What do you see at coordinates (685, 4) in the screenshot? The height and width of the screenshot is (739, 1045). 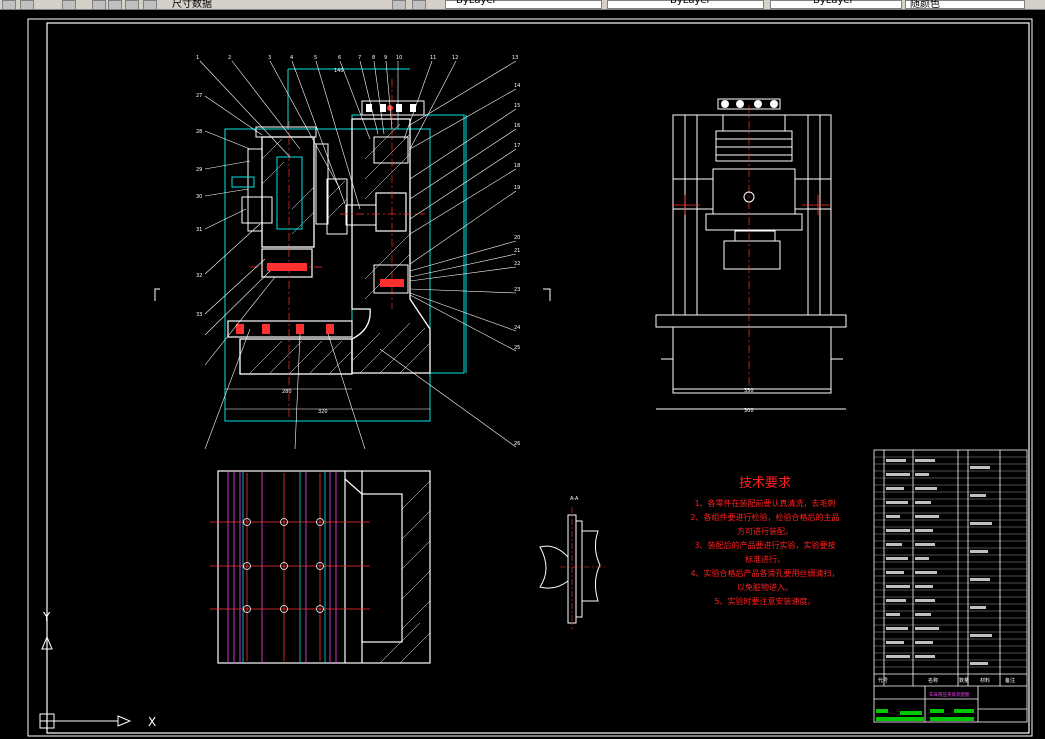 I see `linetype-combo: ByLayer` at bounding box center [685, 4].